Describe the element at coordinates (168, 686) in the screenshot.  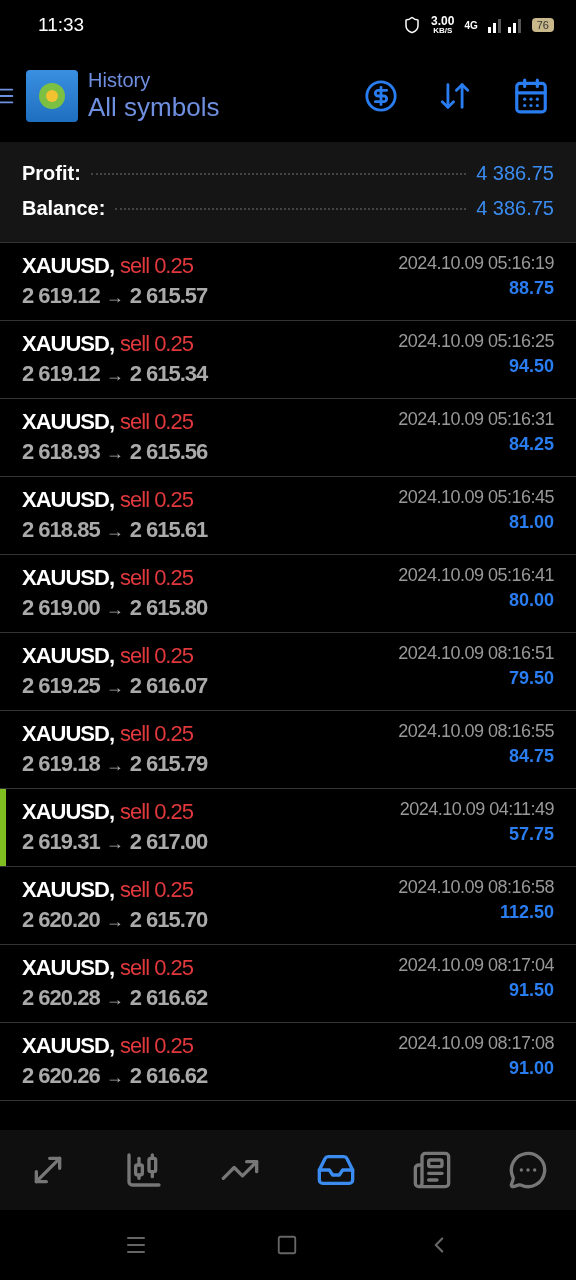
I see `close-price: 2 616.07` at that location.